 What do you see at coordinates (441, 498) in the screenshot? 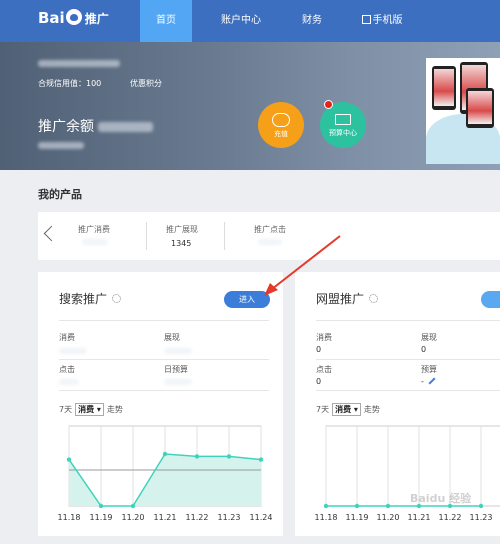
I see `watermark: Baidu 经验` at bounding box center [441, 498].